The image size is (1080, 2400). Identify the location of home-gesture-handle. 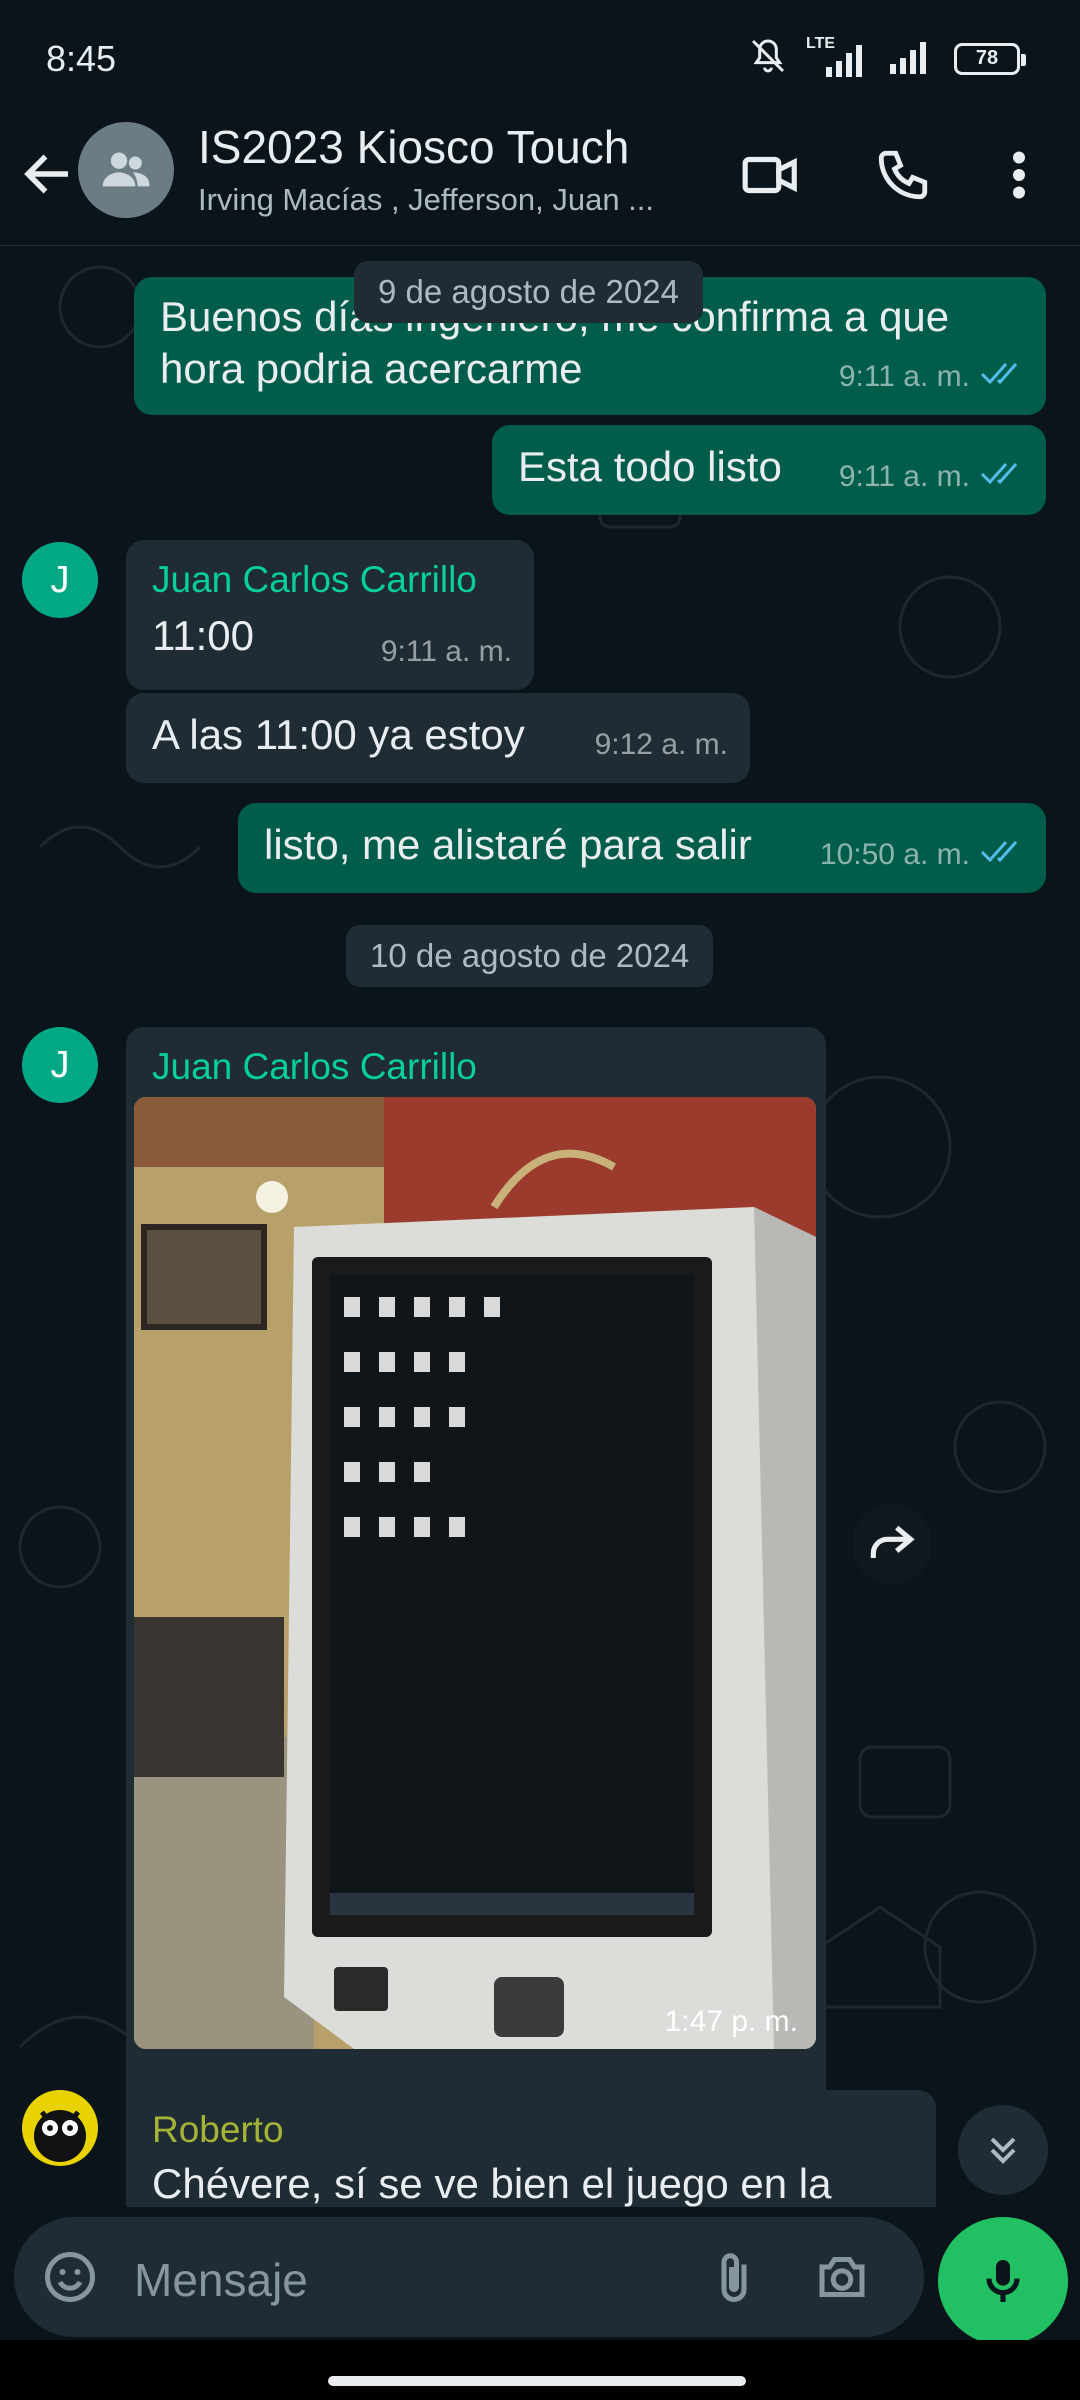
(537, 2381).